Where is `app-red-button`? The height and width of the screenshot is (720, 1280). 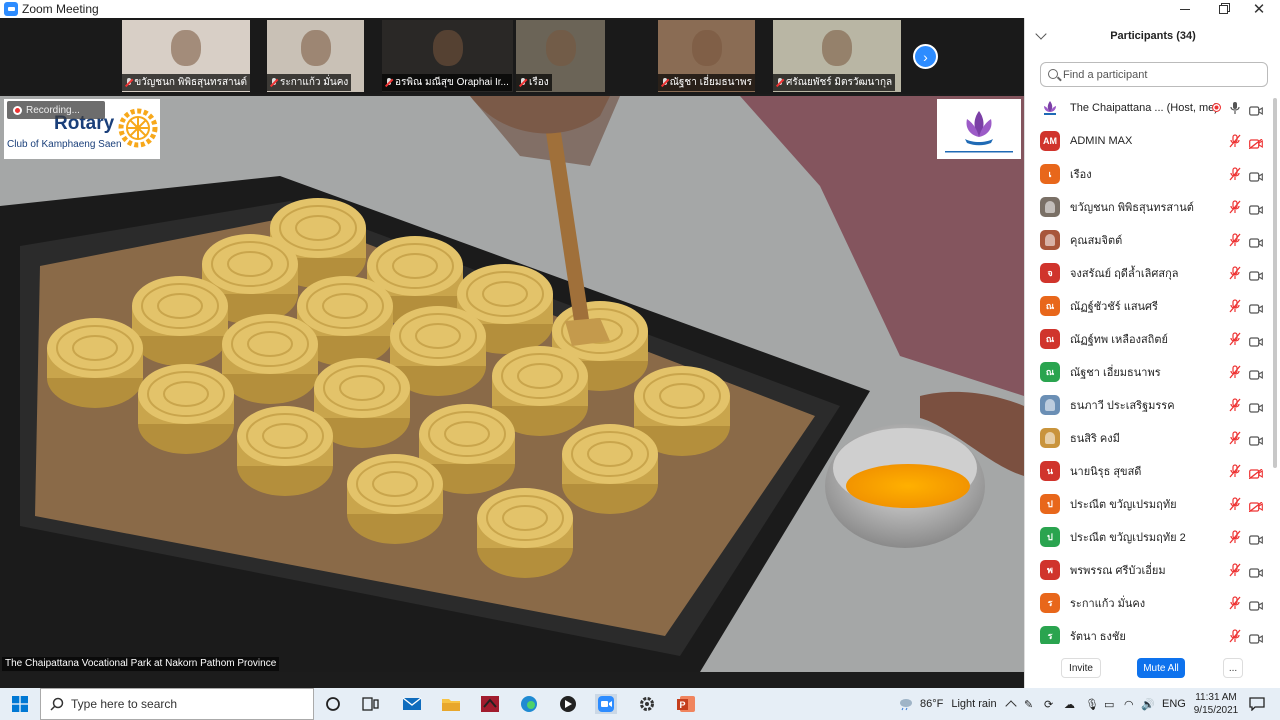
app-red-button is located at coordinates (490, 704).